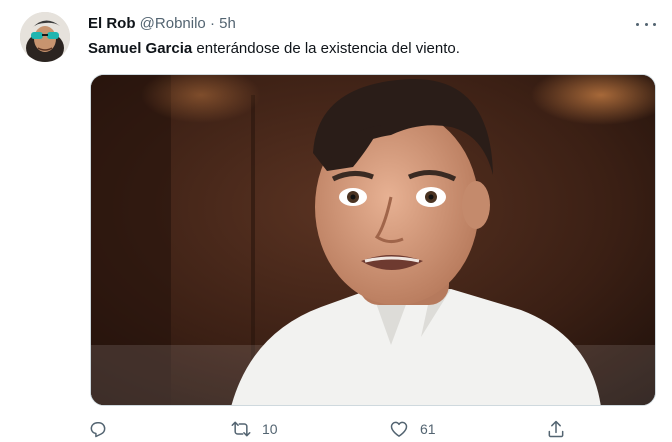 Image resolution: width=672 pixels, height=442 pixels. Describe the element at coordinates (270, 429) in the screenshot. I see `retweet-count: 10` at that location.